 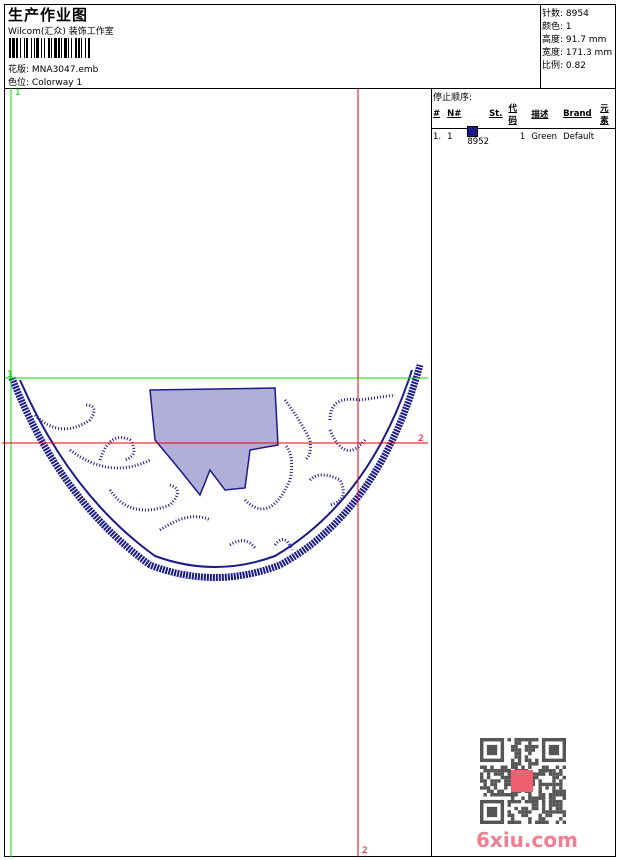 I want to click on stat-width: 宽度: 171.3 mm, so click(x=577, y=53).